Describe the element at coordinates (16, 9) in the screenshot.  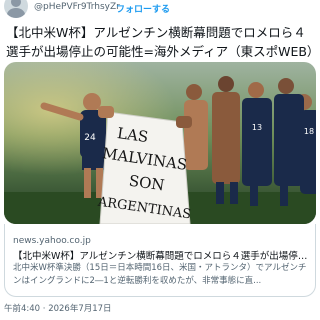
I see `avatar` at that location.